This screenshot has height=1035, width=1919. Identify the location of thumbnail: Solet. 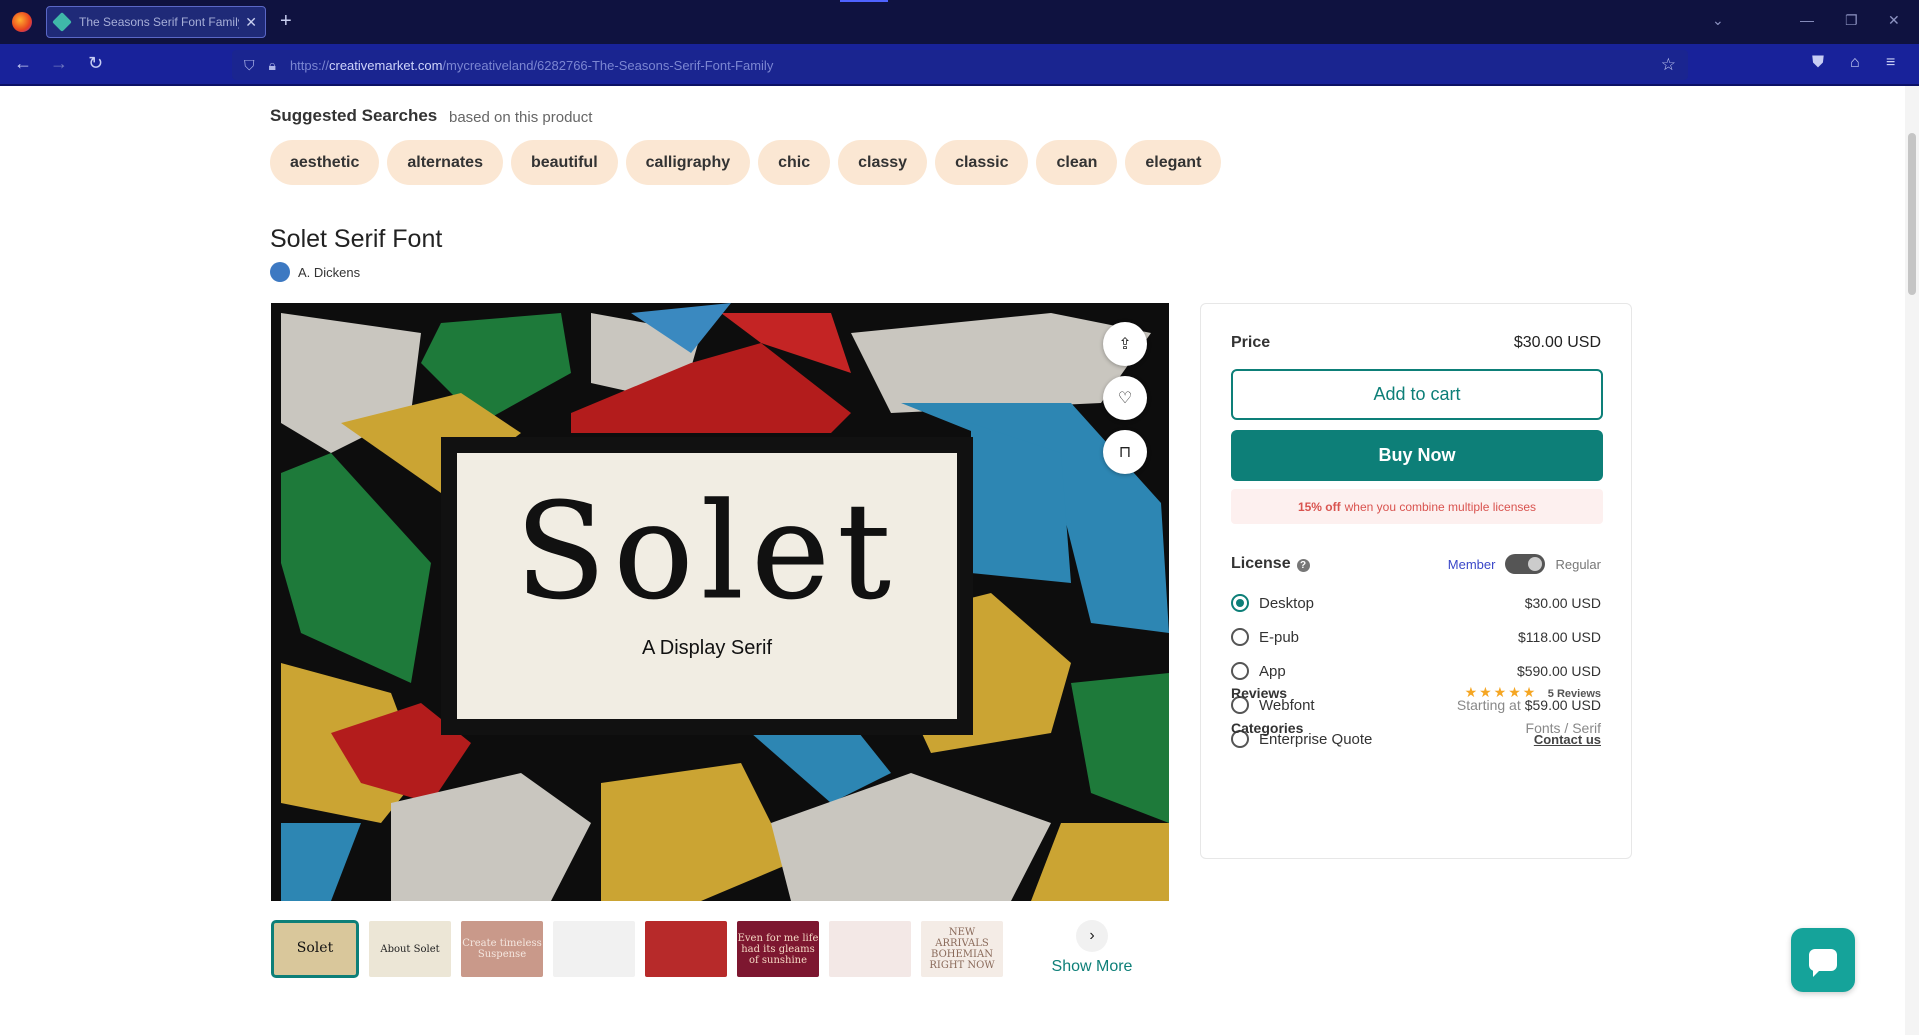
(315, 949).